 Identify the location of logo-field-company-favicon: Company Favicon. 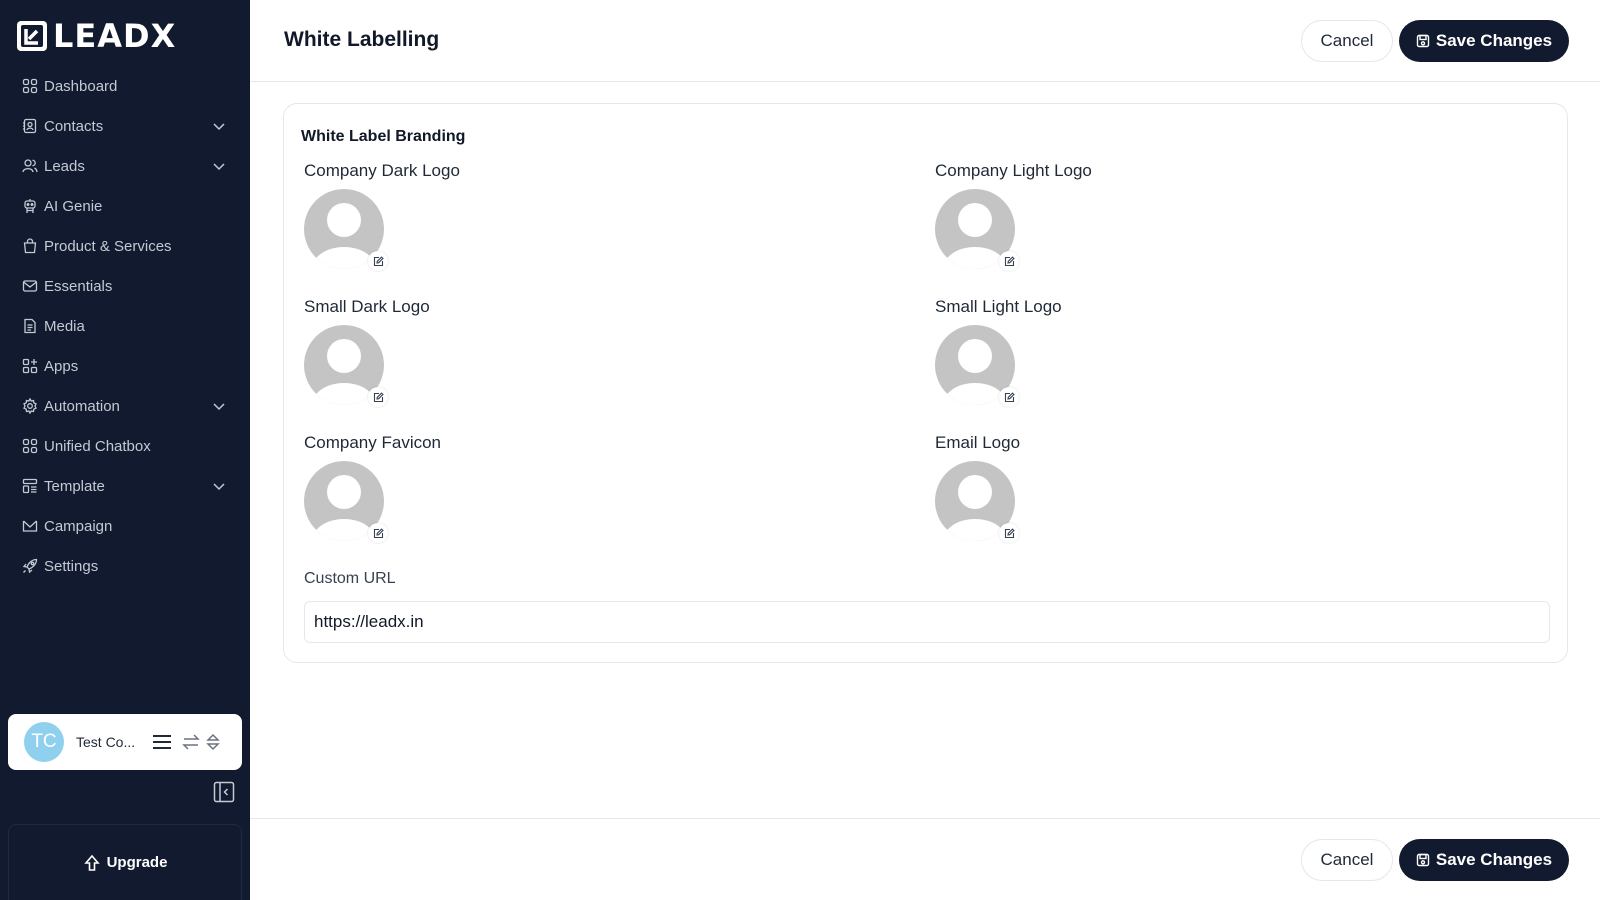
(372, 491).